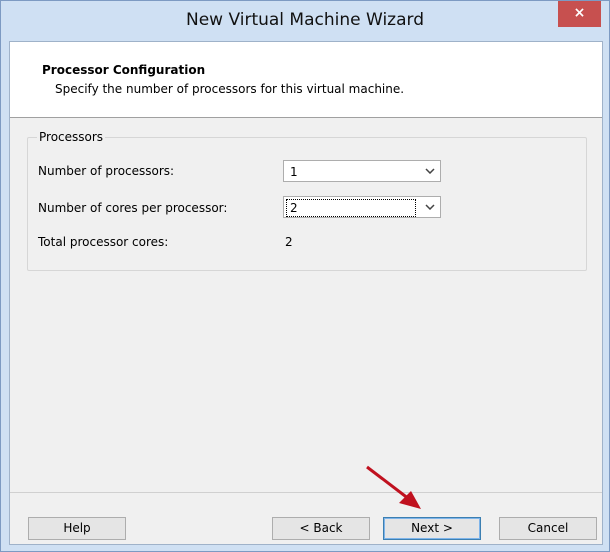  Describe the element at coordinates (306, 492) in the screenshot. I see `footer-divider` at that location.